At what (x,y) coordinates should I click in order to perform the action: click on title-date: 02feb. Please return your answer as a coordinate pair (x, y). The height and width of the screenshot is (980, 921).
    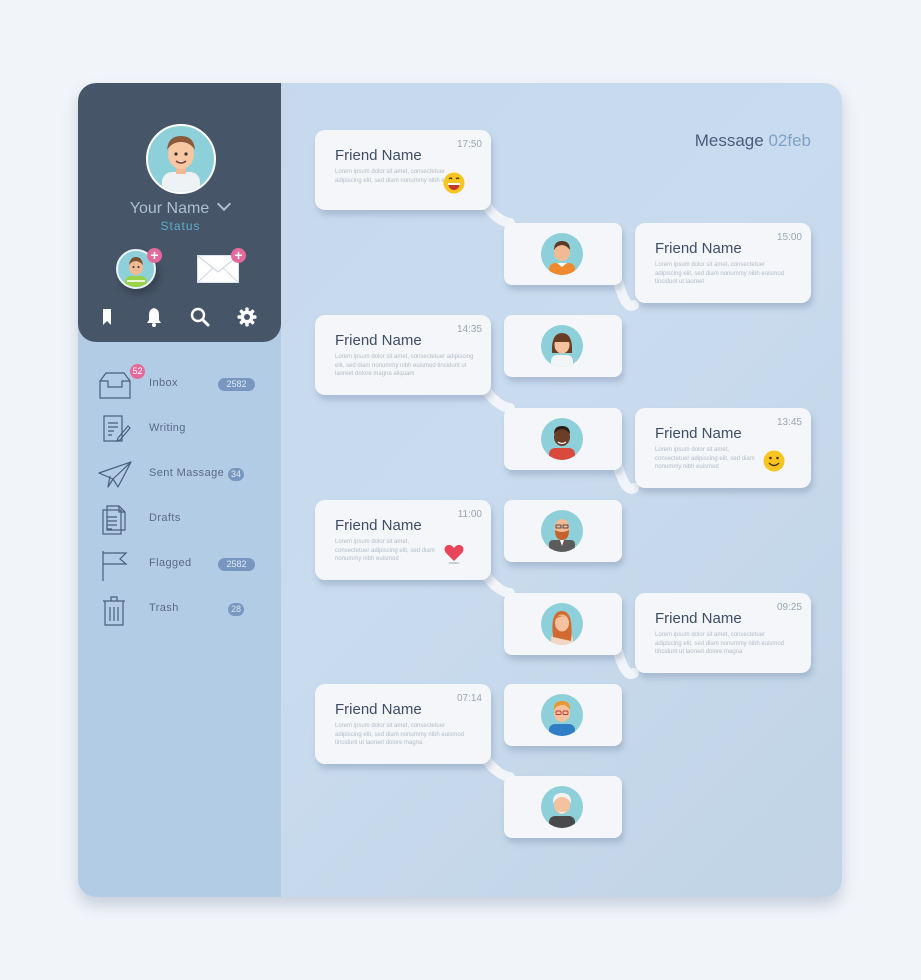
    Looking at the image, I should click on (789, 140).